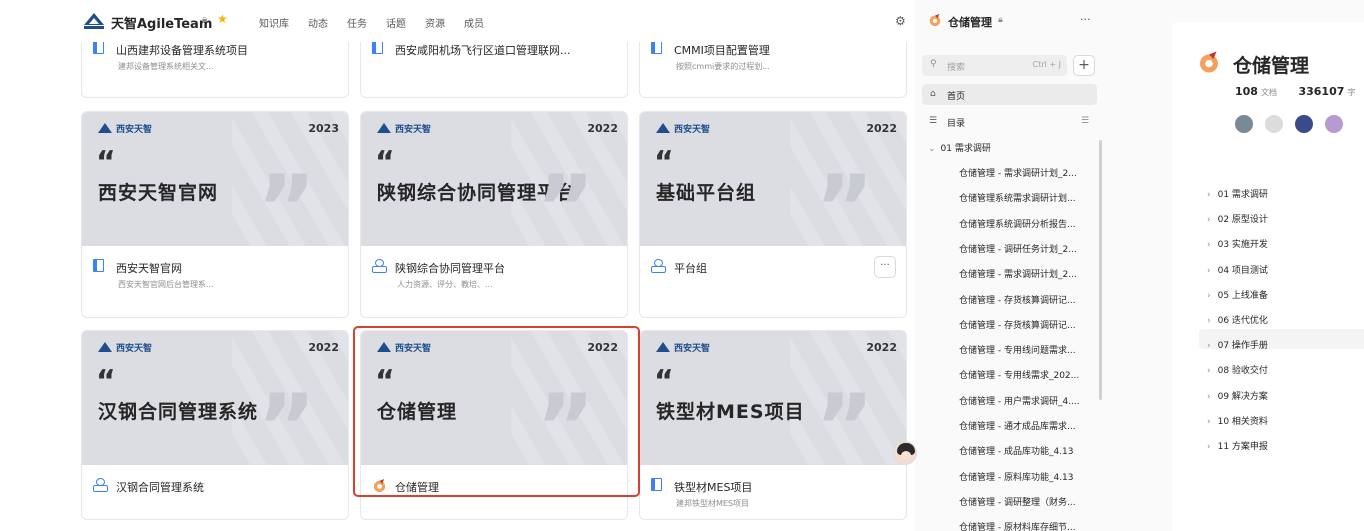 This screenshot has width=1364, height=531. Describe the element at coordinates (496, 411) in the screenshot. I see `selection-highlight` at that location.